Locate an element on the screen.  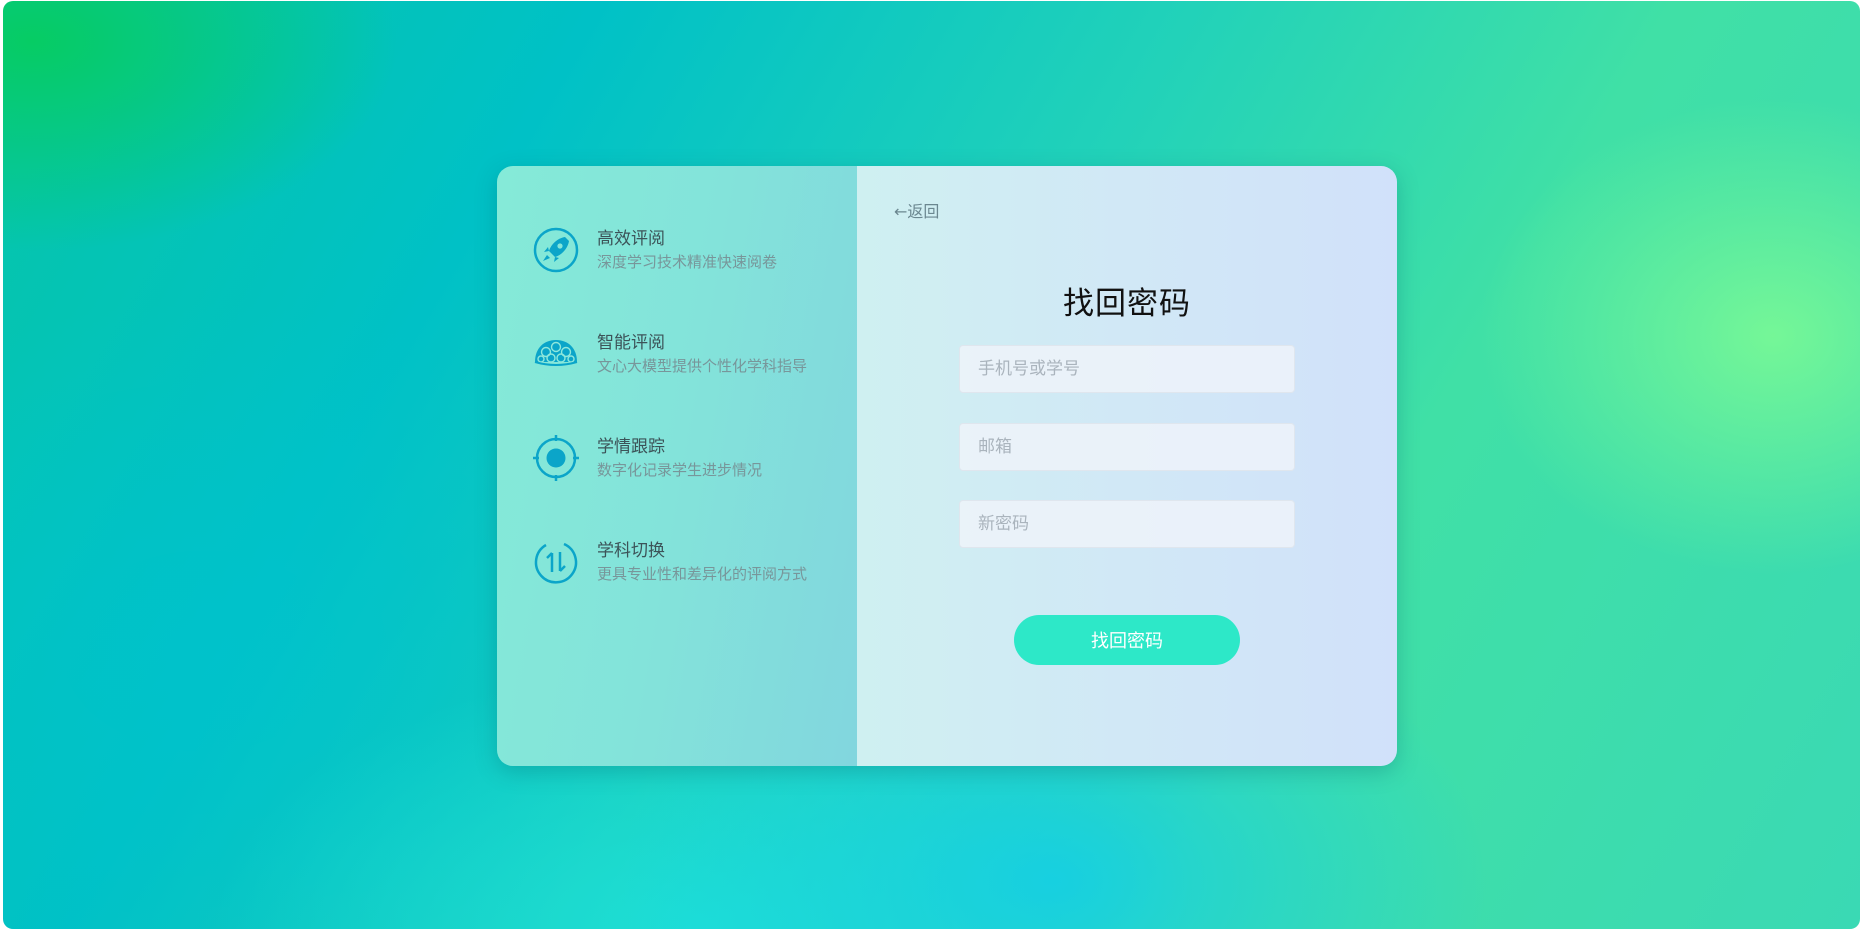
phone-or-student-id-input is located at coordinates (1127, 369).